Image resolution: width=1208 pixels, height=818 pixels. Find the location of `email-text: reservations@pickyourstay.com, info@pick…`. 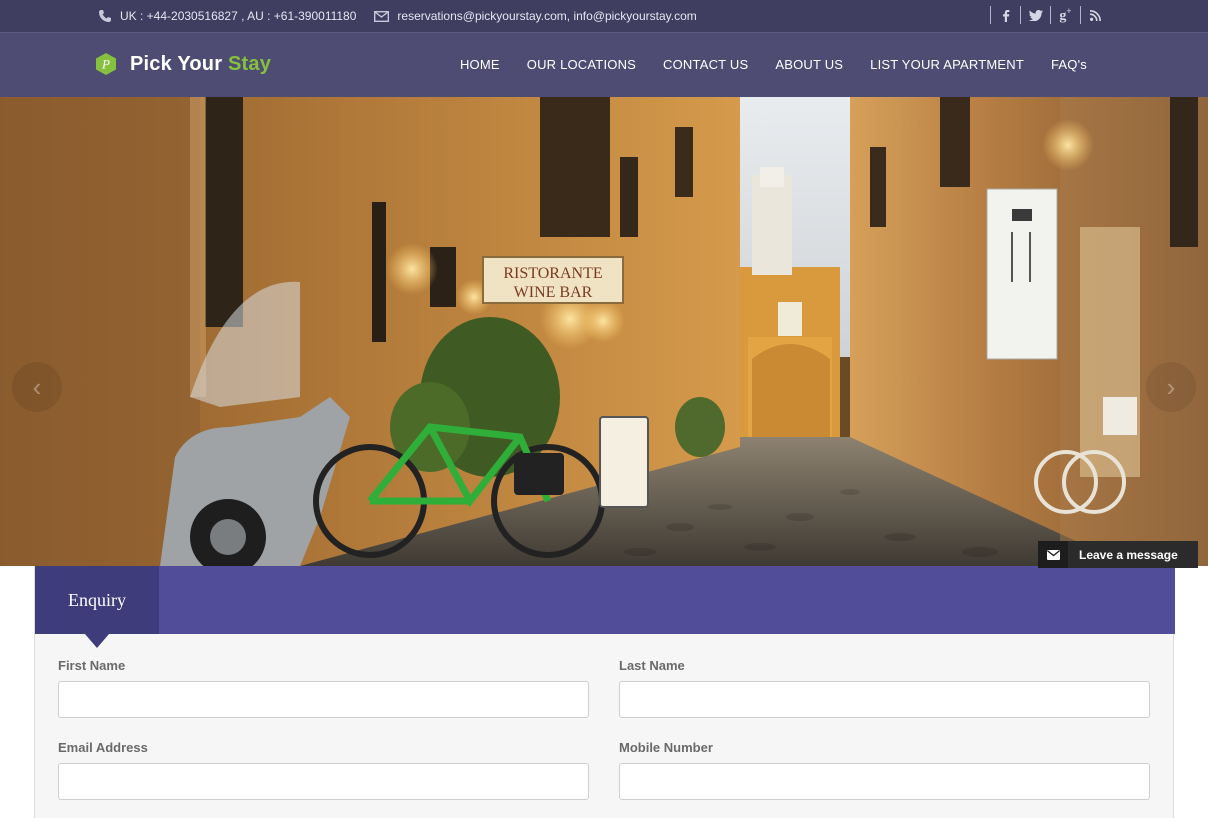

email-text: reservations@pickyourstay.com, info@pick… is located at coordinates (546, 16).